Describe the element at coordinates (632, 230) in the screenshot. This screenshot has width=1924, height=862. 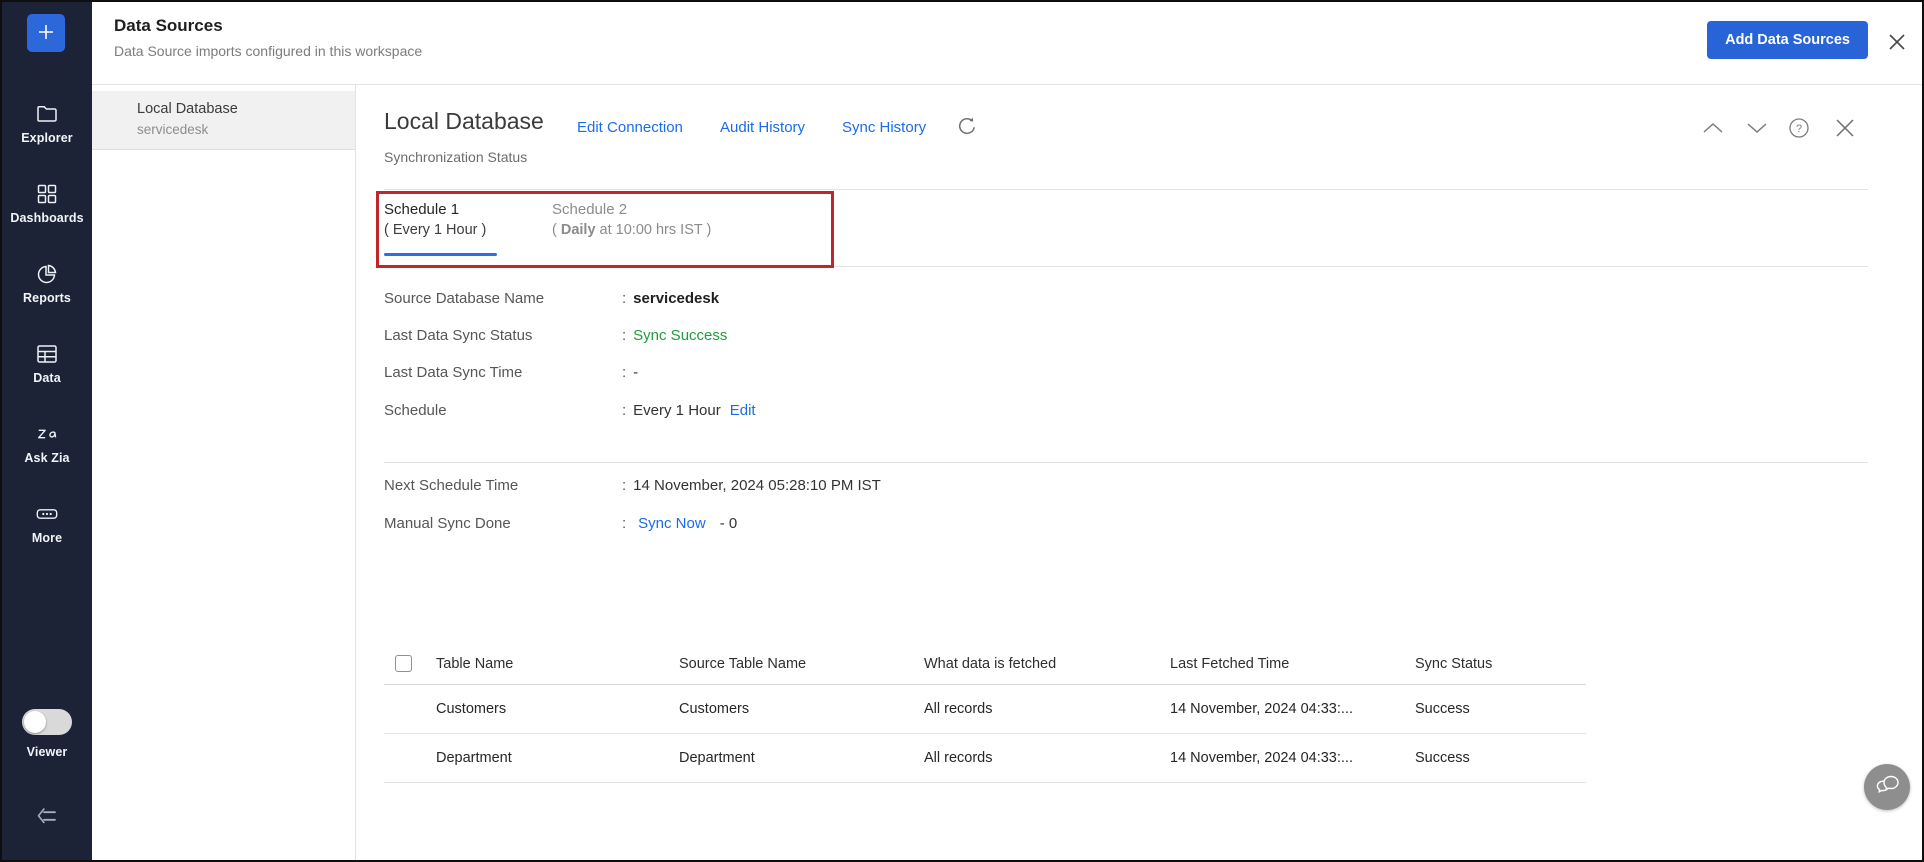
I see `tab-subtitle: ( Daily at 10:00 hrs IST )` at that location.